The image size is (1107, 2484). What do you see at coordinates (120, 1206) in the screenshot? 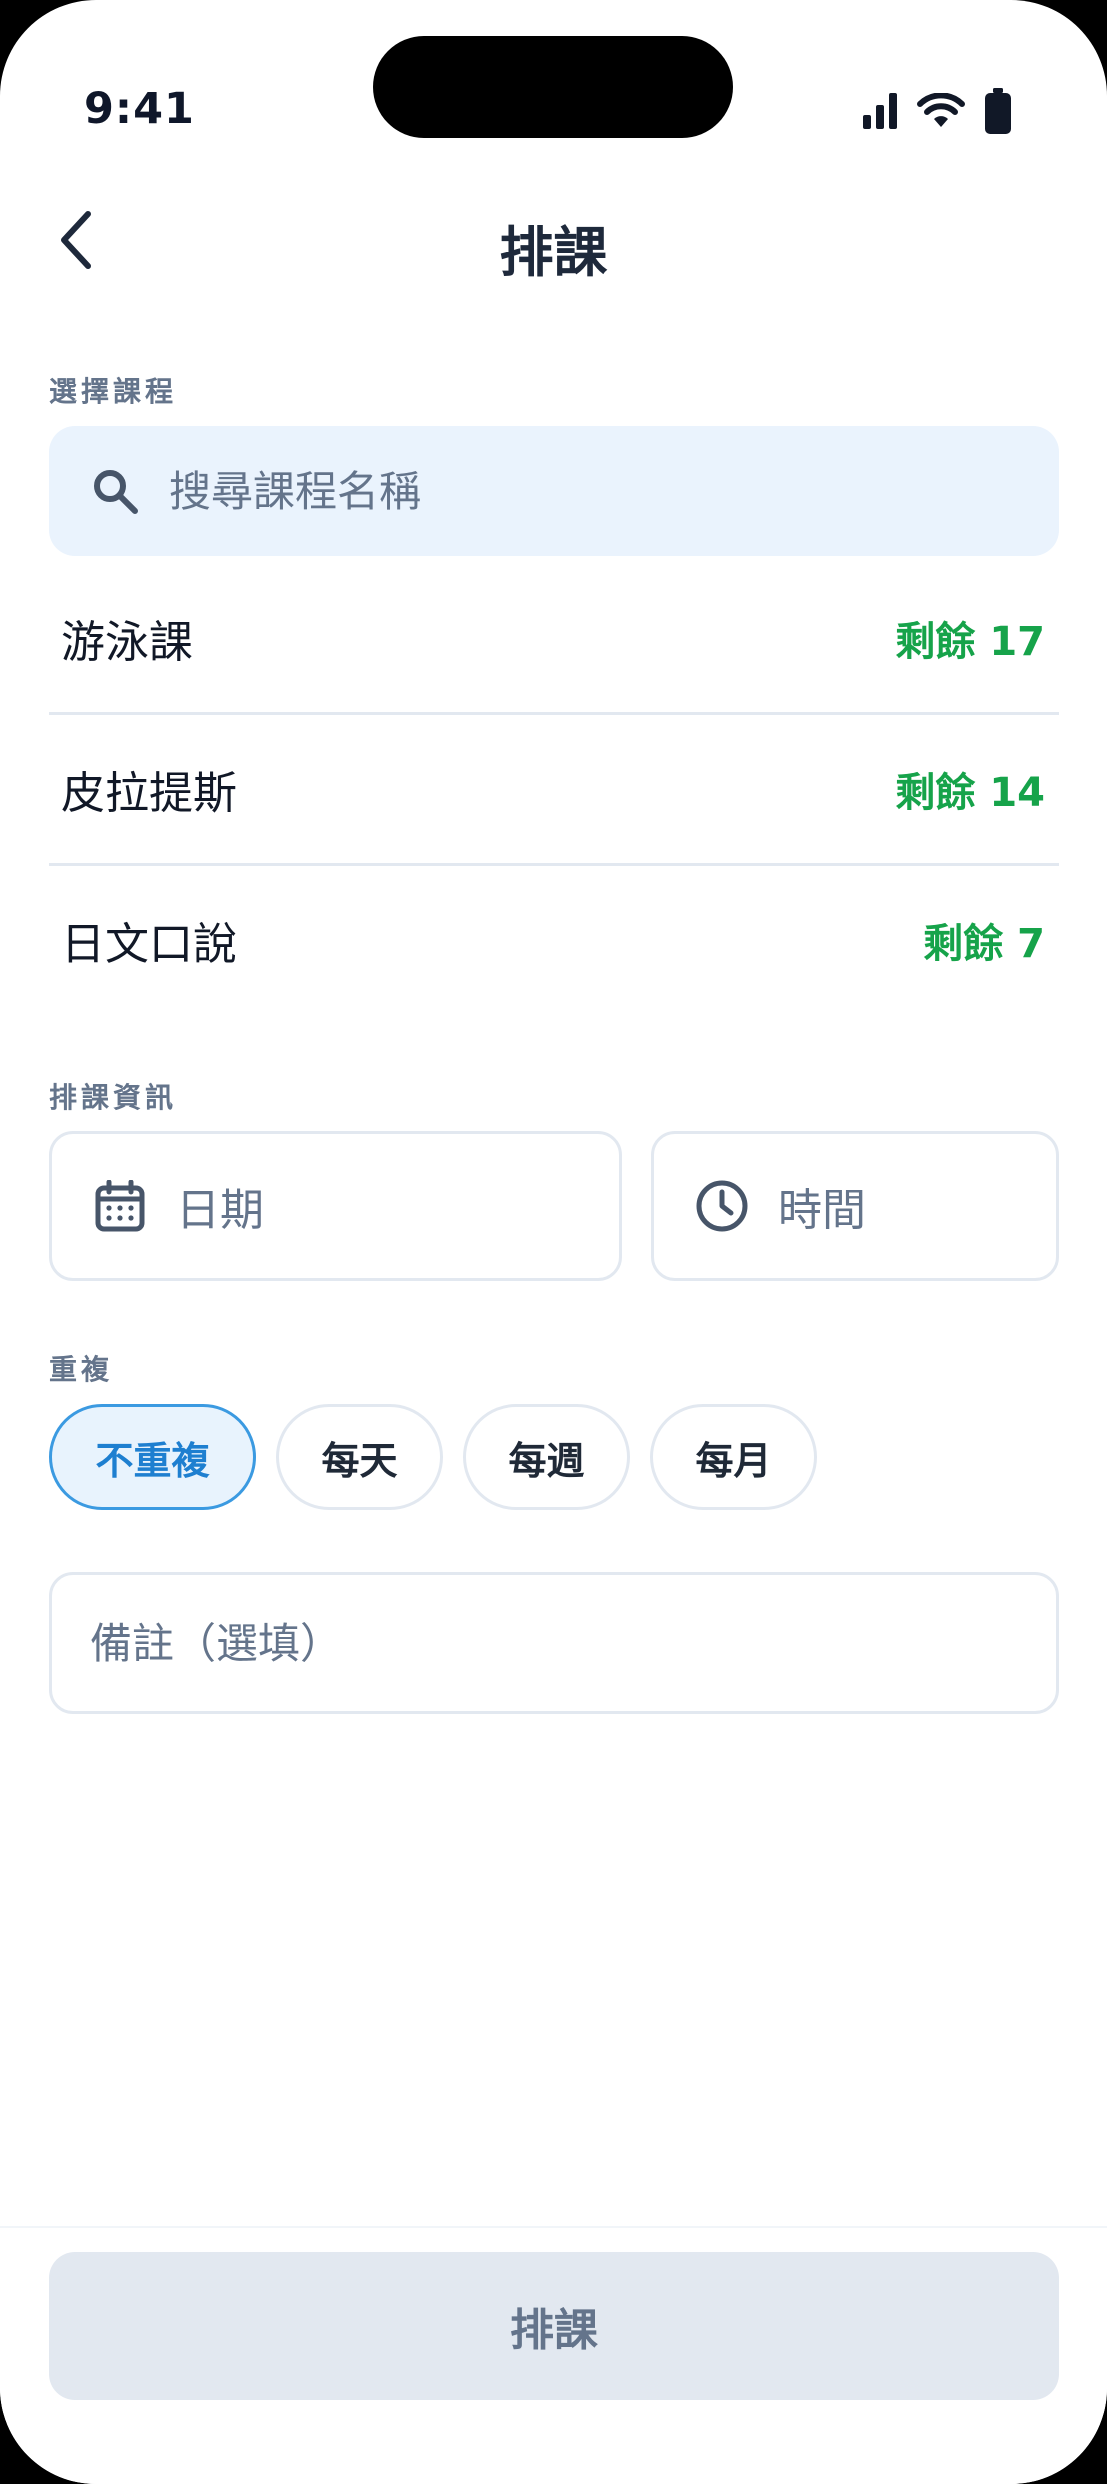
I see `calendar-icon` at bounding box center [120, 1206].